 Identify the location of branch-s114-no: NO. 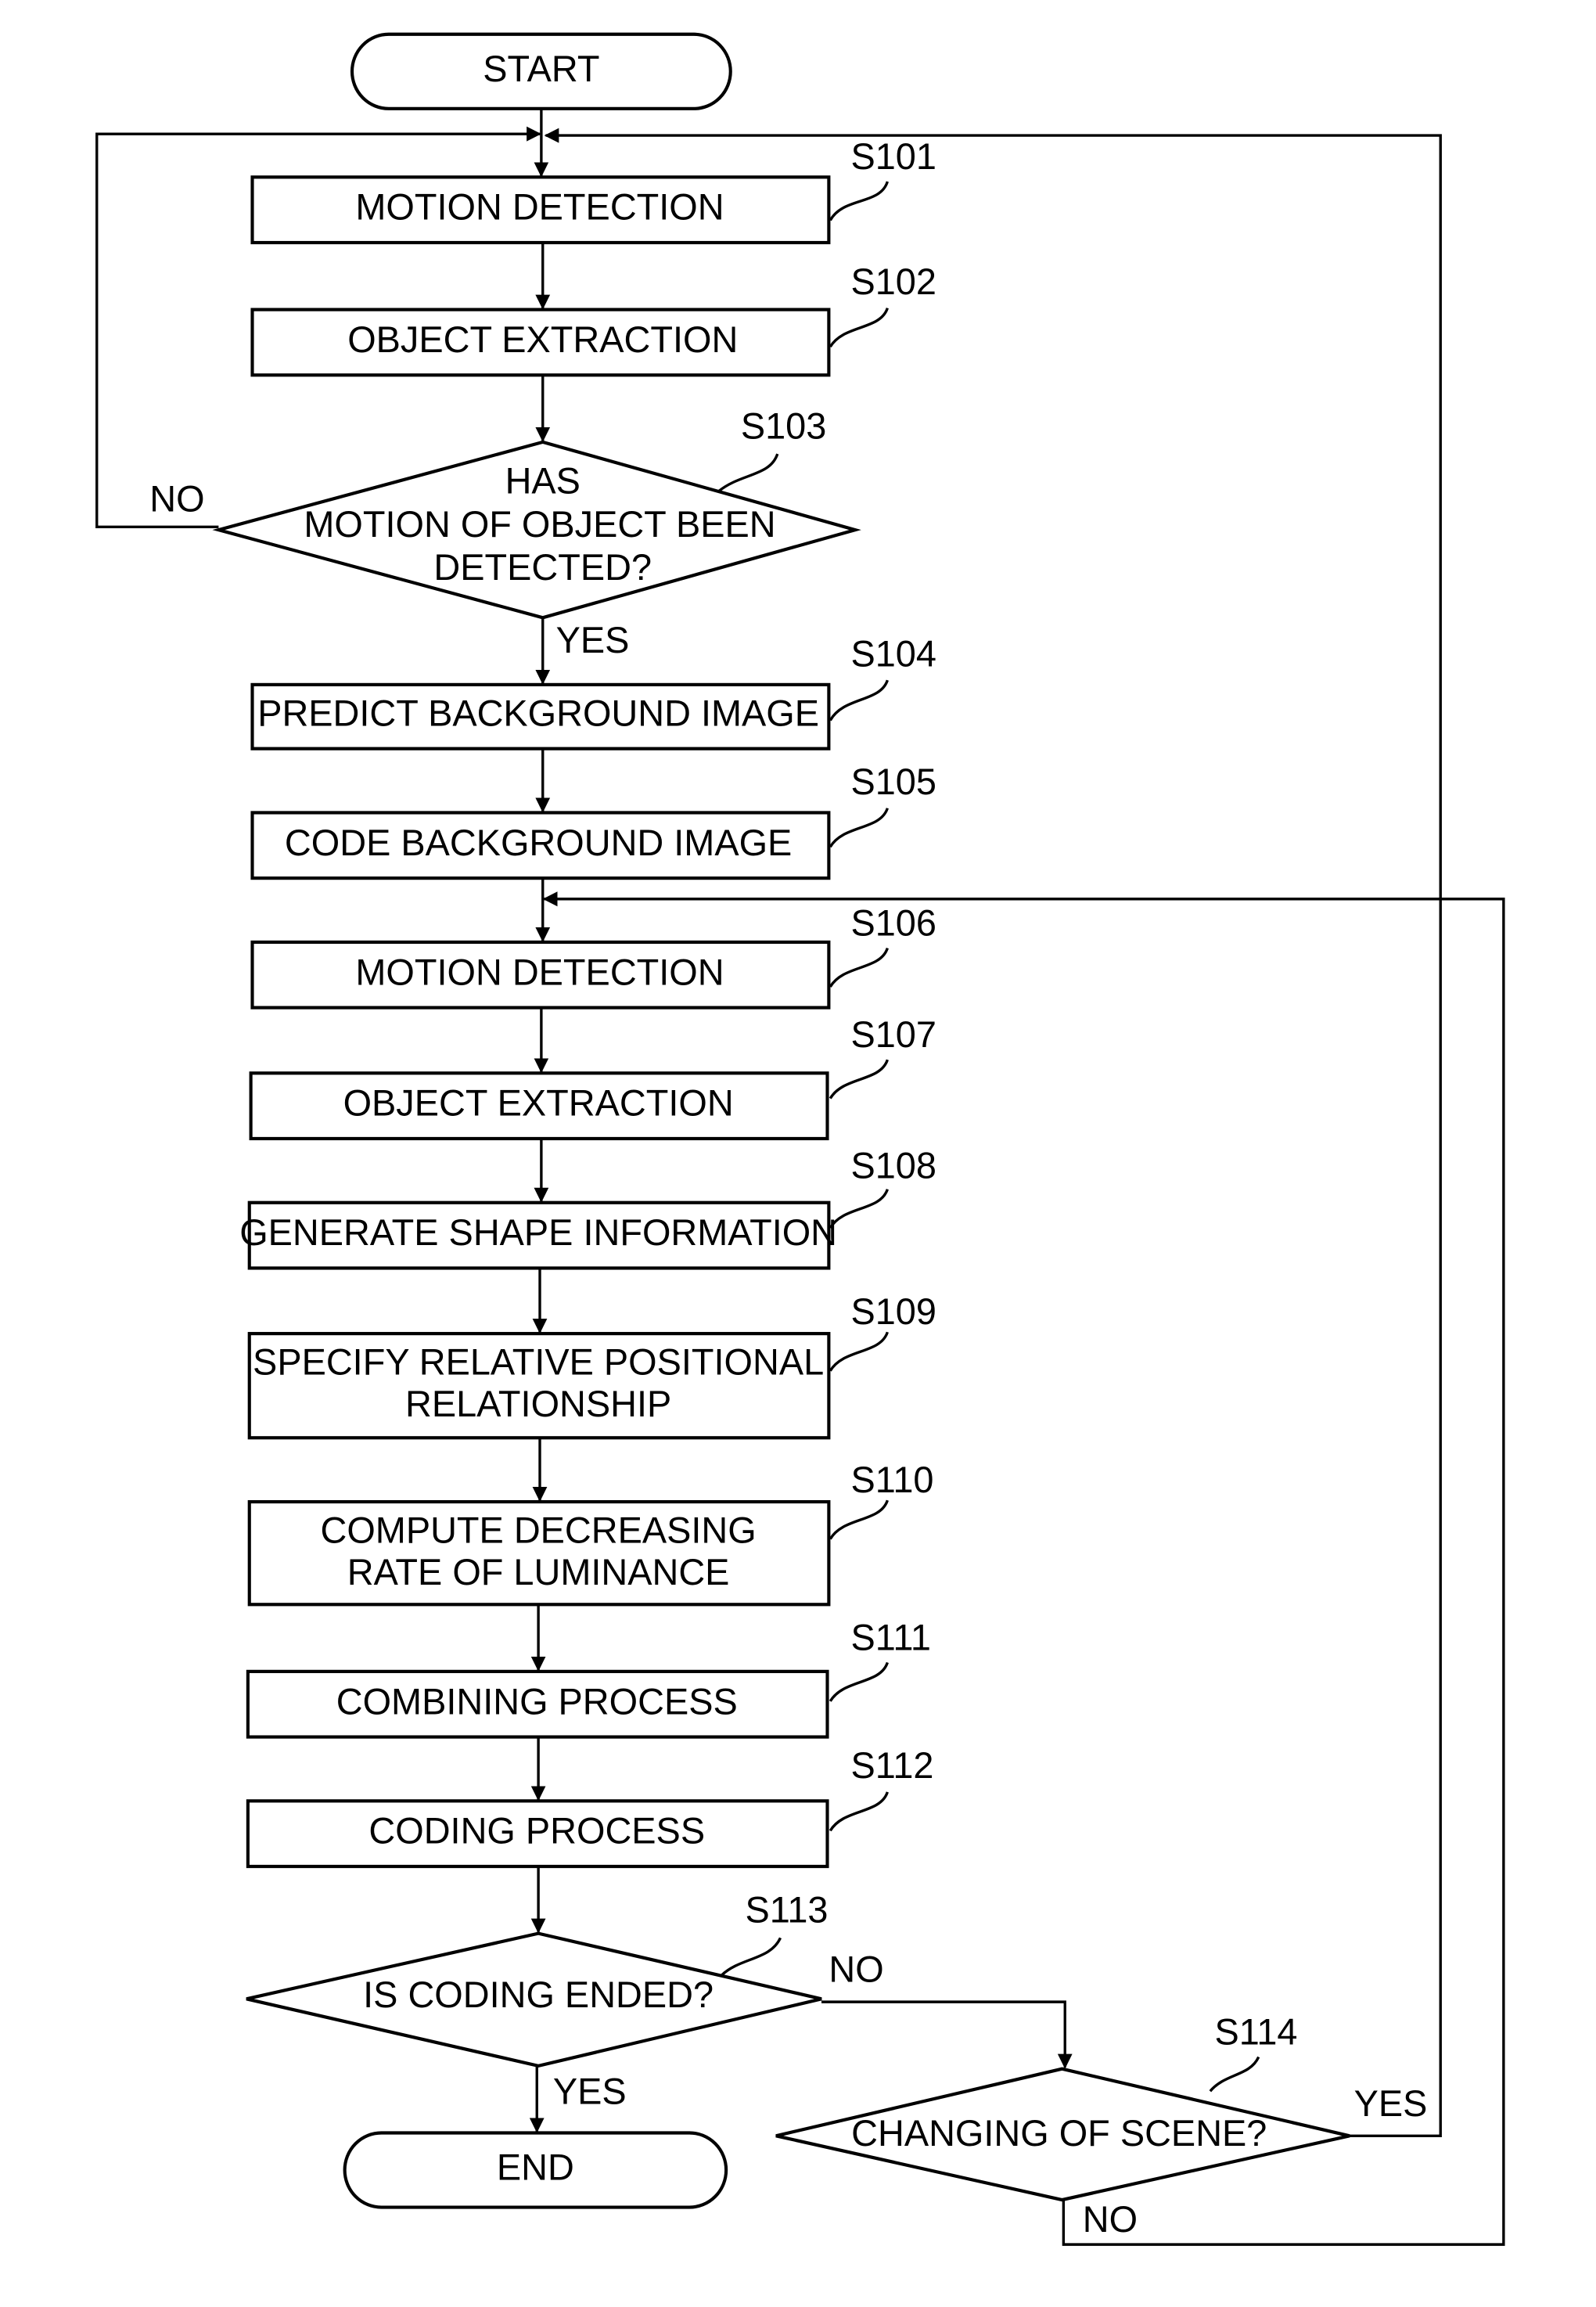
(1110, 2219).